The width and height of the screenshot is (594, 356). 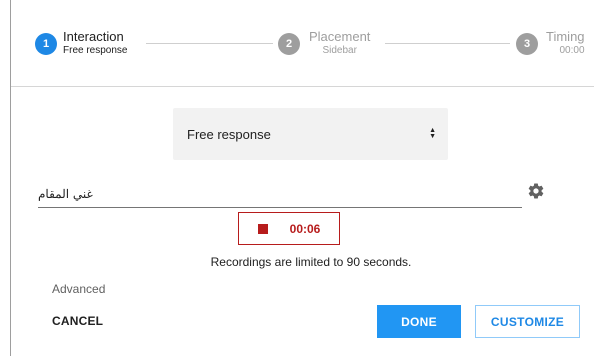 What do you see at coordinates (536, 191) in the screenshot?
I see `gear-icon` at bounding box center [536, 191].